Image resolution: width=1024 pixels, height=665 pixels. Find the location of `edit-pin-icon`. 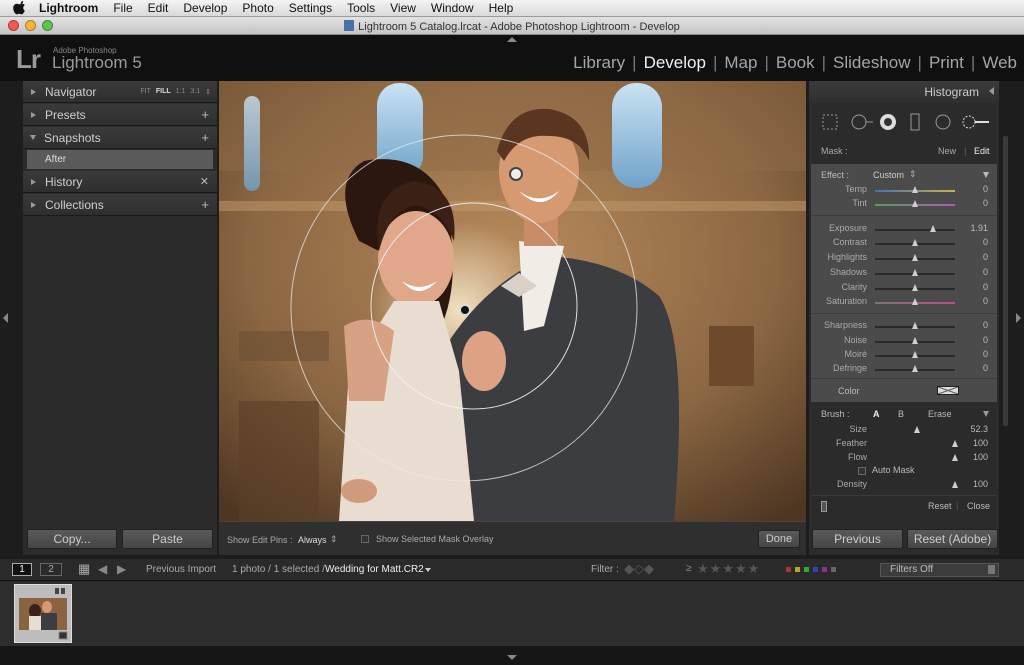

edit-pin-icon is located at coordinates (516, 174).